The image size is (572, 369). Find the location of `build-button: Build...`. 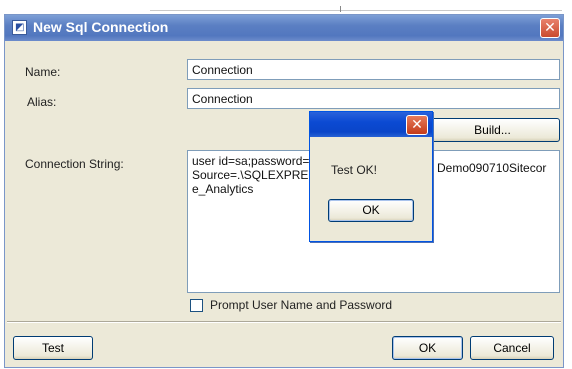

build-button: Build... is located at coordinates (492, 130).